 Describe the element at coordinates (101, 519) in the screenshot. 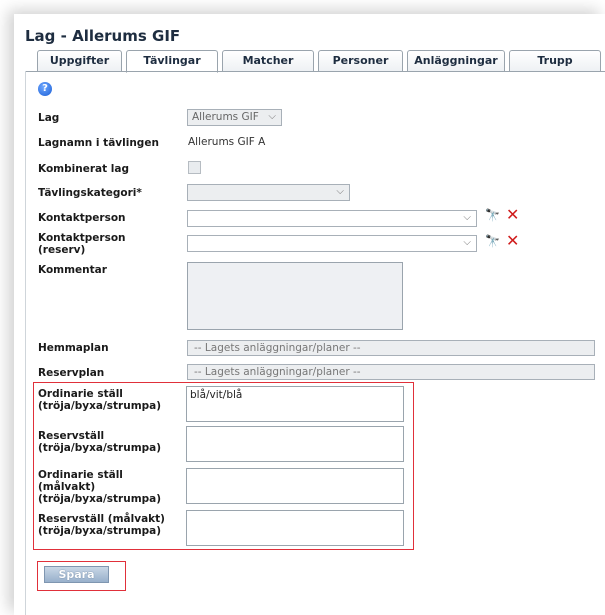

I see `reserv-mv-label-1: Reservställ (målvakt)` at that location.